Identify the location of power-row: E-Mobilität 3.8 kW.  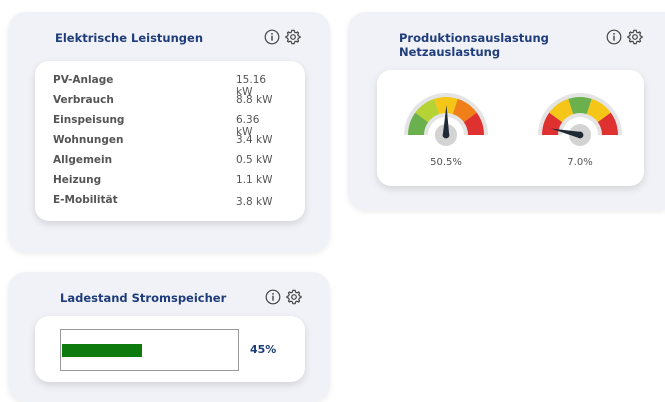
(166, 201).